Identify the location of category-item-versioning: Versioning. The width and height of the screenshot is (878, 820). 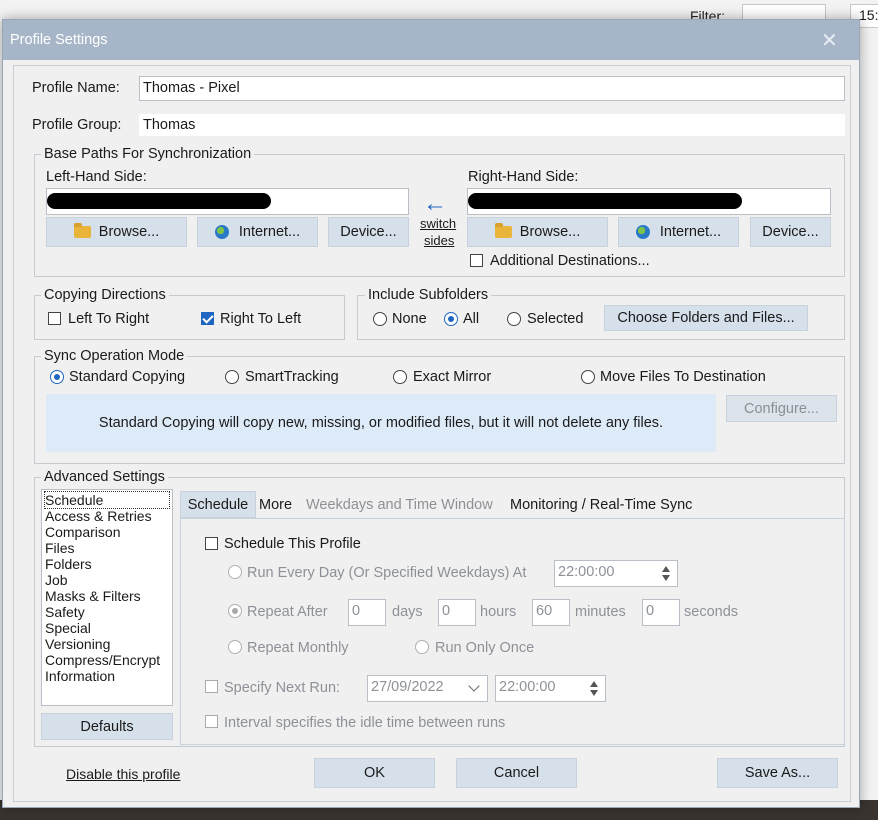
(77, 644).